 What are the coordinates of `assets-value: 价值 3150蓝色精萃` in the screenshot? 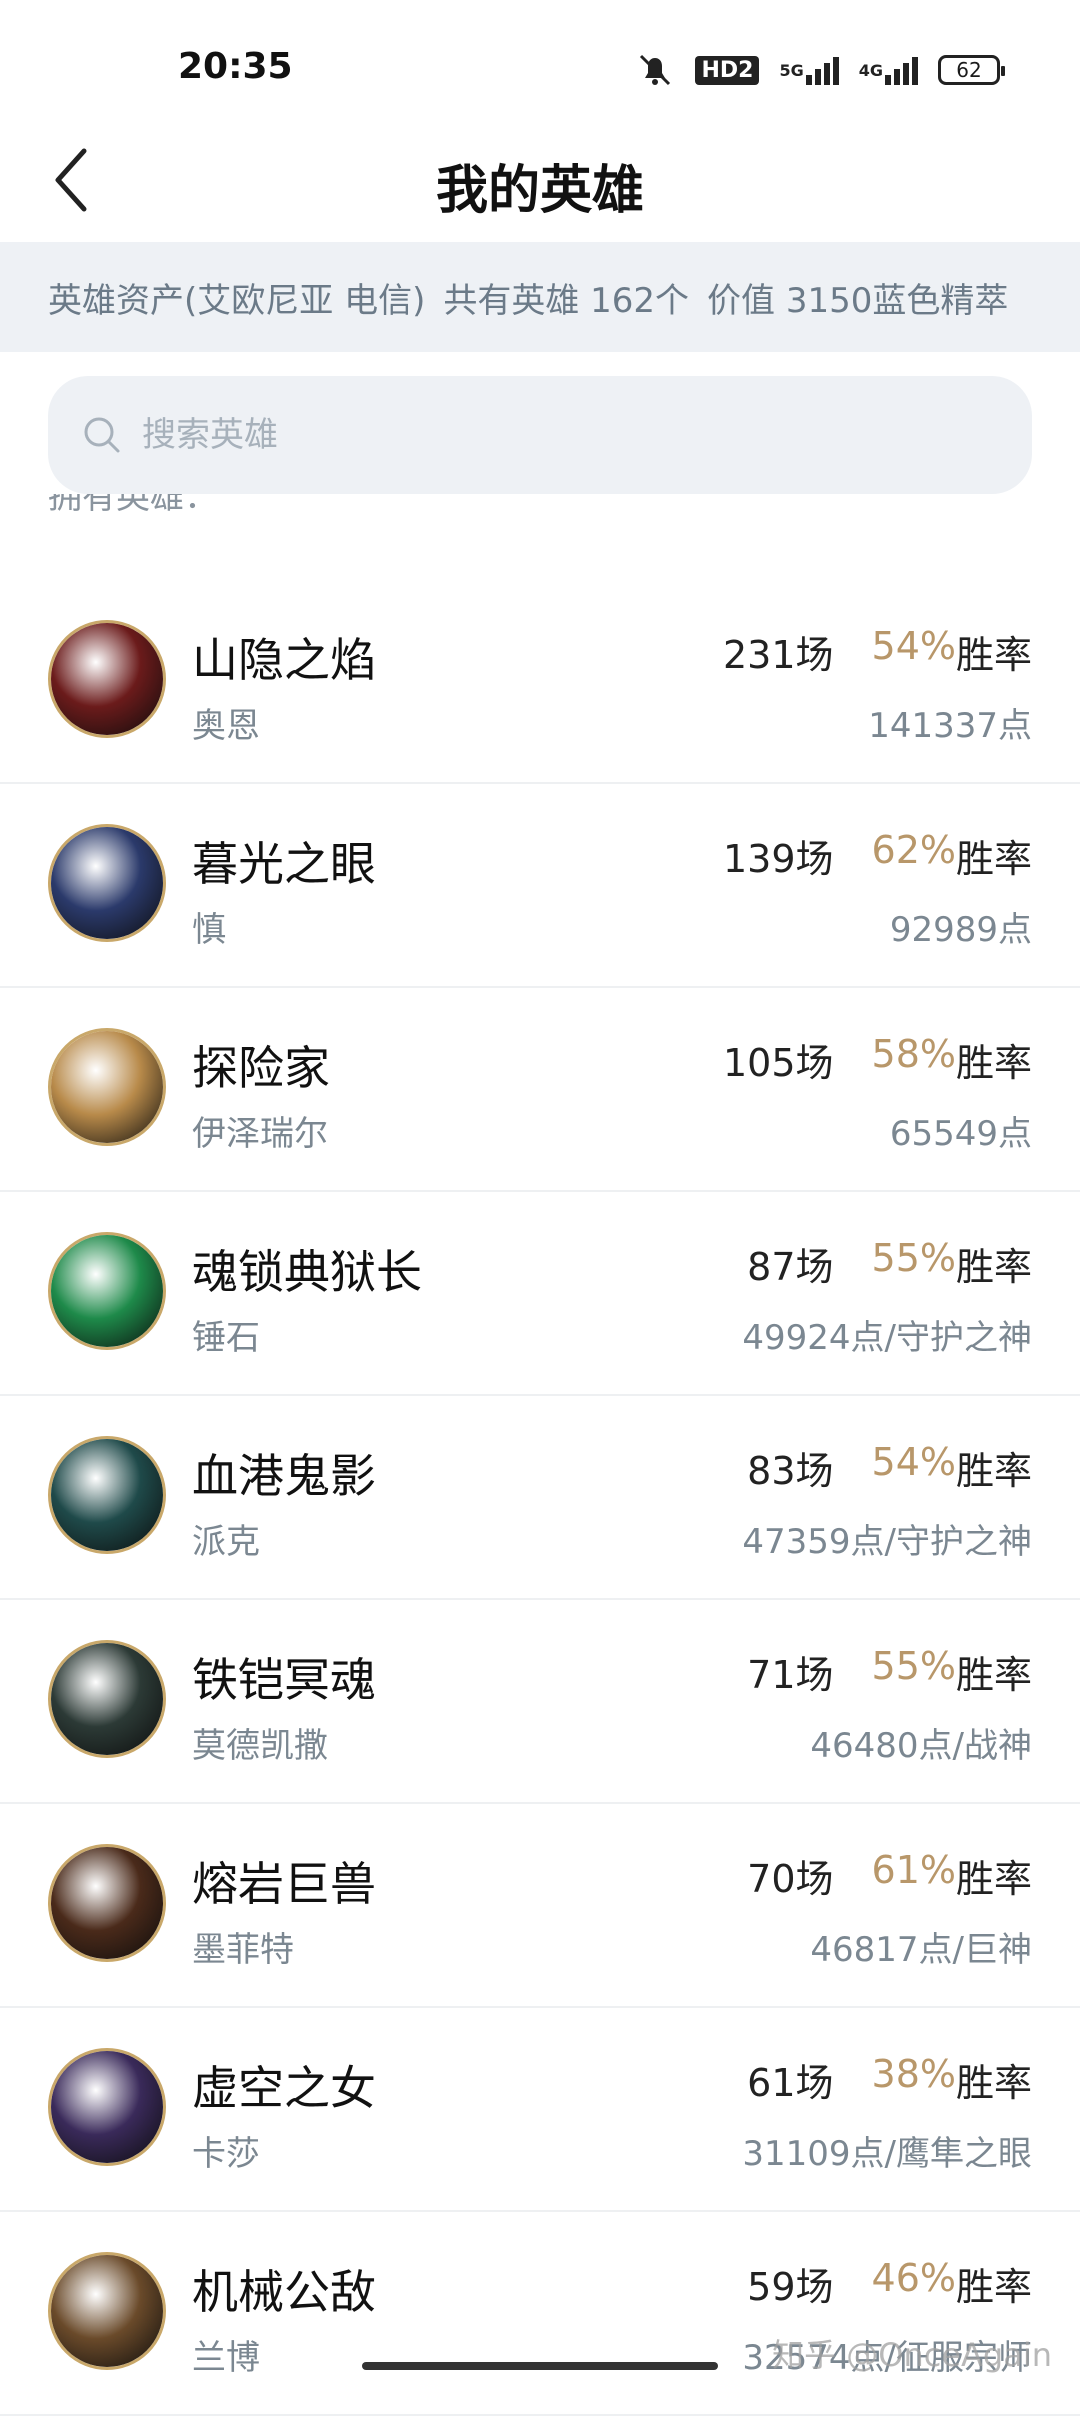 It's located at (858, 300).